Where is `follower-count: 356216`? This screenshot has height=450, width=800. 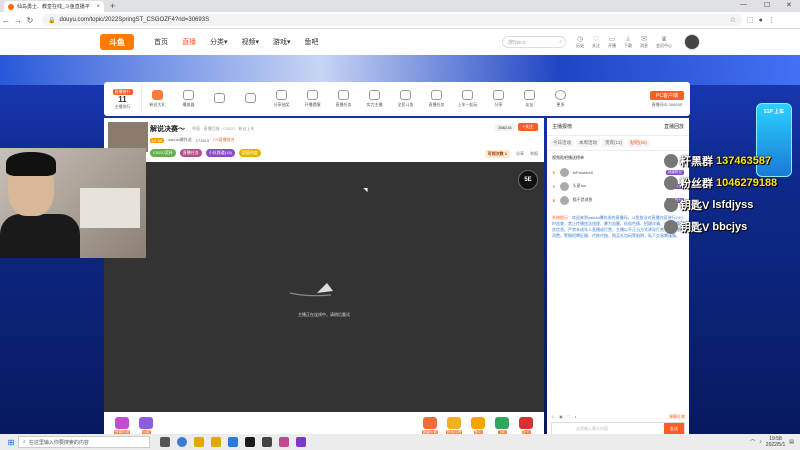 follower-count: 356216 is located at coordinates (505, 127).